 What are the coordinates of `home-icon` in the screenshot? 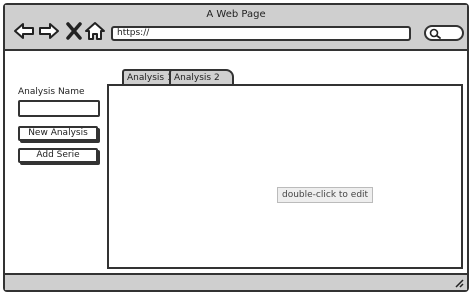 It's located at (95, 31).